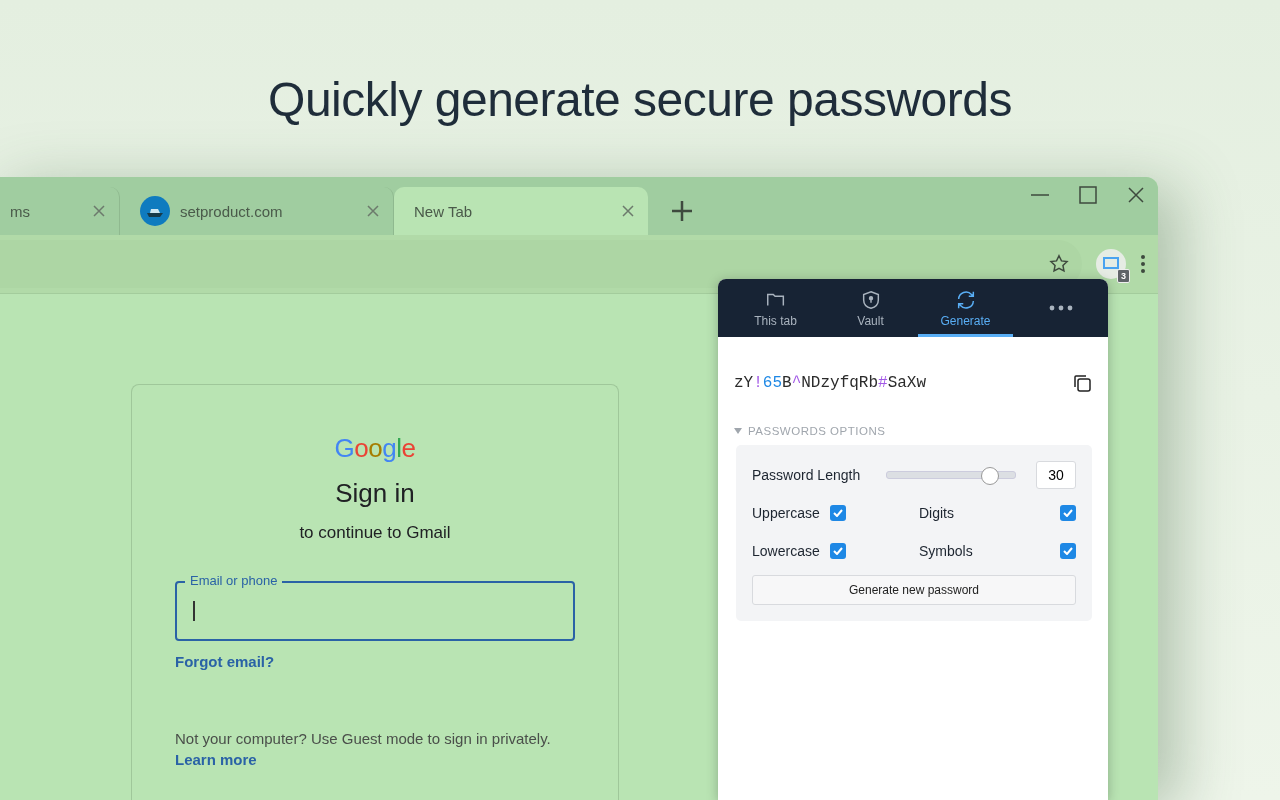 This screenshot has height=800, width=1280. Describe the element at coordinates (234, 580) in the screenshot. I see `field-label: Email or phone` at that location.